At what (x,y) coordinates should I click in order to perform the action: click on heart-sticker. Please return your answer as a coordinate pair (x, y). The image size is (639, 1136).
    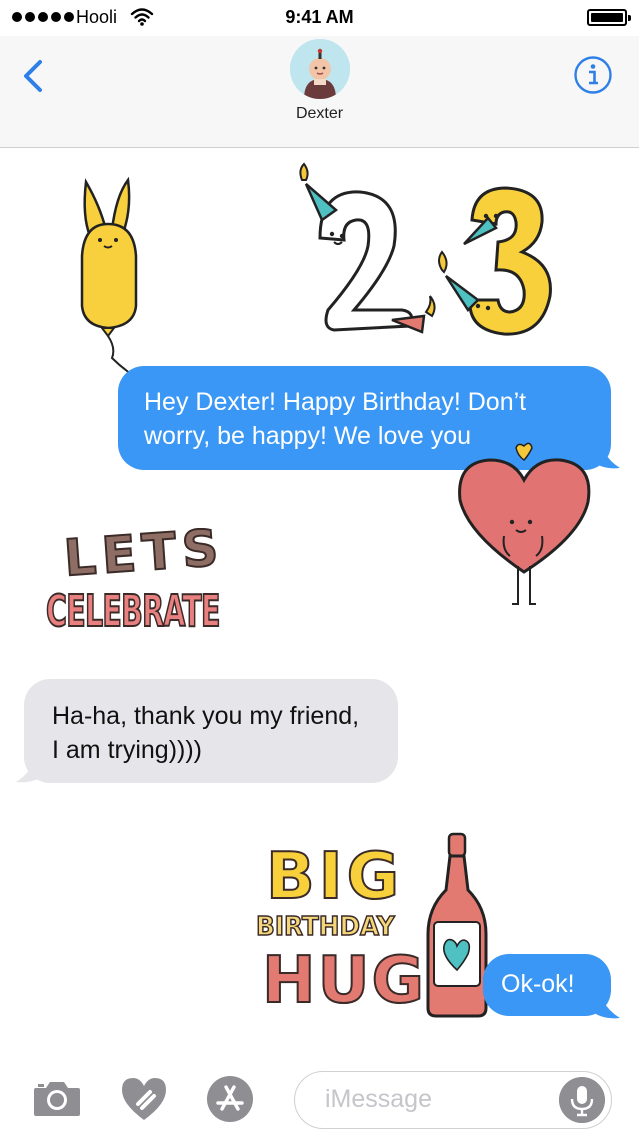
    Looking at the image, I should click on (525, 524).